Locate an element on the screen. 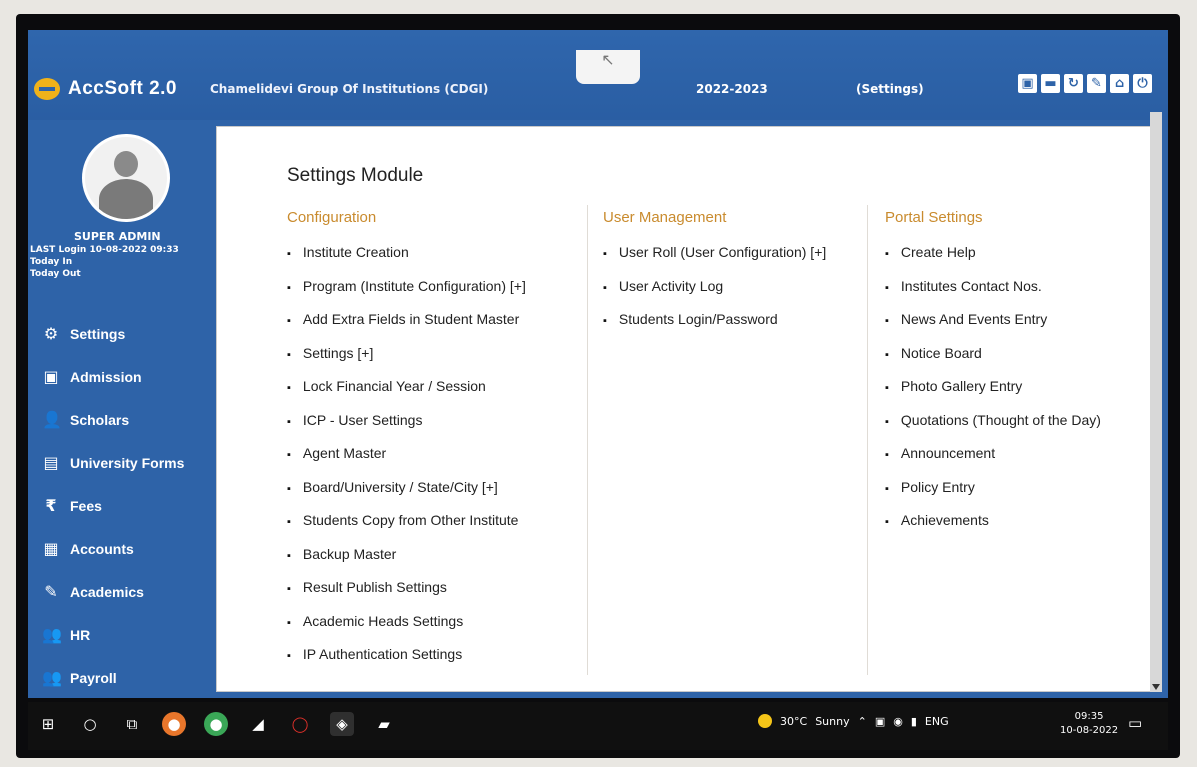 This screenshot has width=1197, height=767. sidebar-item-settings: ⚙ Settings is located at coordinates (113, 333).